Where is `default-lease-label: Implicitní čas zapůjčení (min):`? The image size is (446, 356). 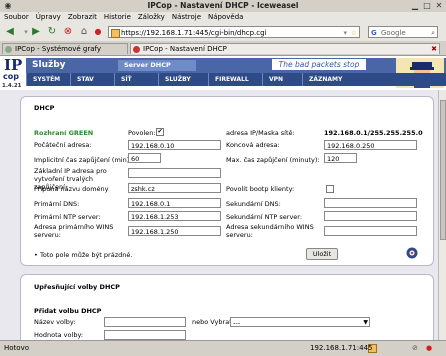 default-lease-label: Implicitní čas zapůjčení (min): is located at coordinates (83, 160).